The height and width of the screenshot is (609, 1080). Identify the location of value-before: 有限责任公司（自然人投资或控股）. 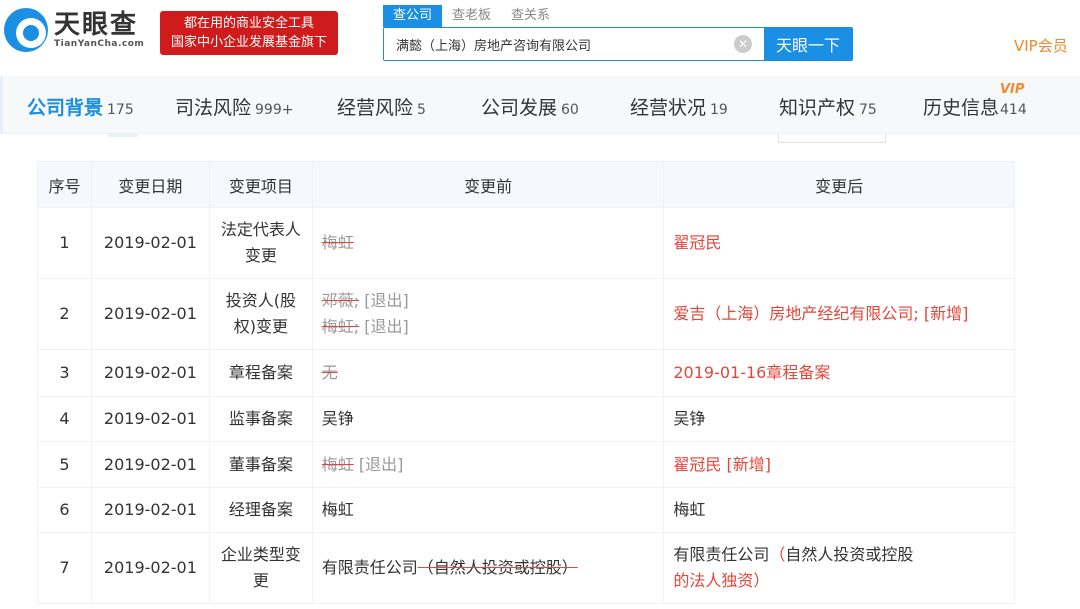
(488, 568).